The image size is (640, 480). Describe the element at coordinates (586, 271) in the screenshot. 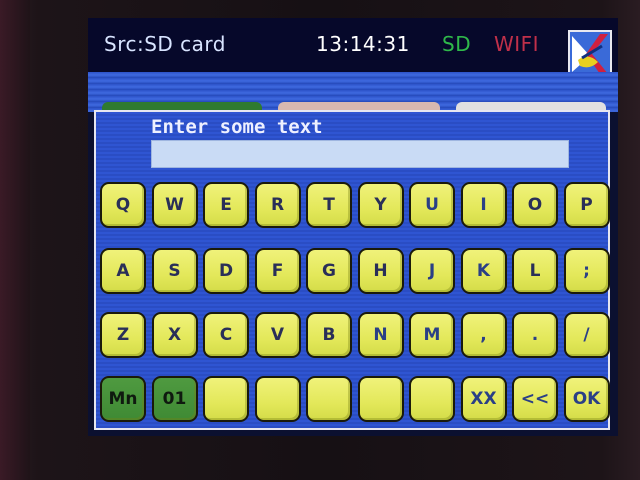

I see `key-semicolon: ;` at that location.